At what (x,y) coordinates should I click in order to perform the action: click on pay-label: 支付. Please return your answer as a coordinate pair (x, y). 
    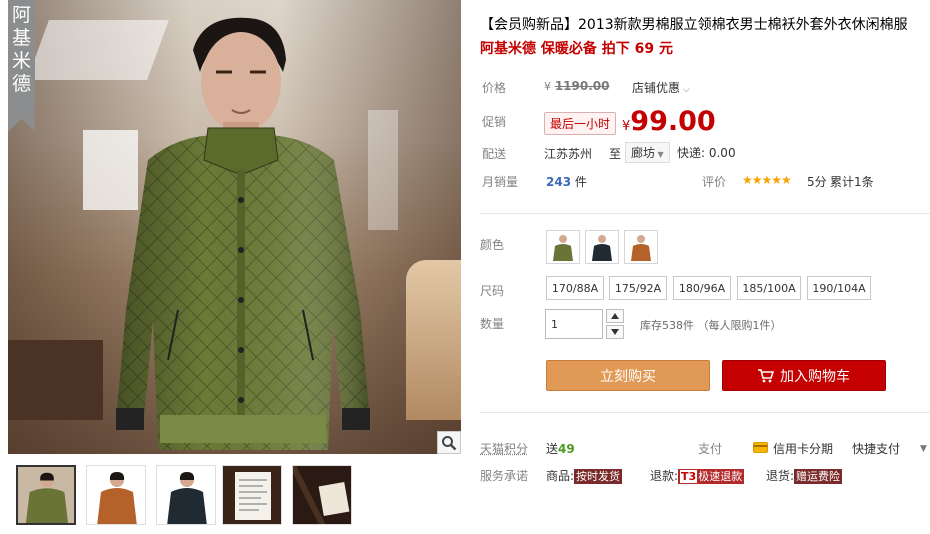
    Looking at the image, I should click on (710, 449).